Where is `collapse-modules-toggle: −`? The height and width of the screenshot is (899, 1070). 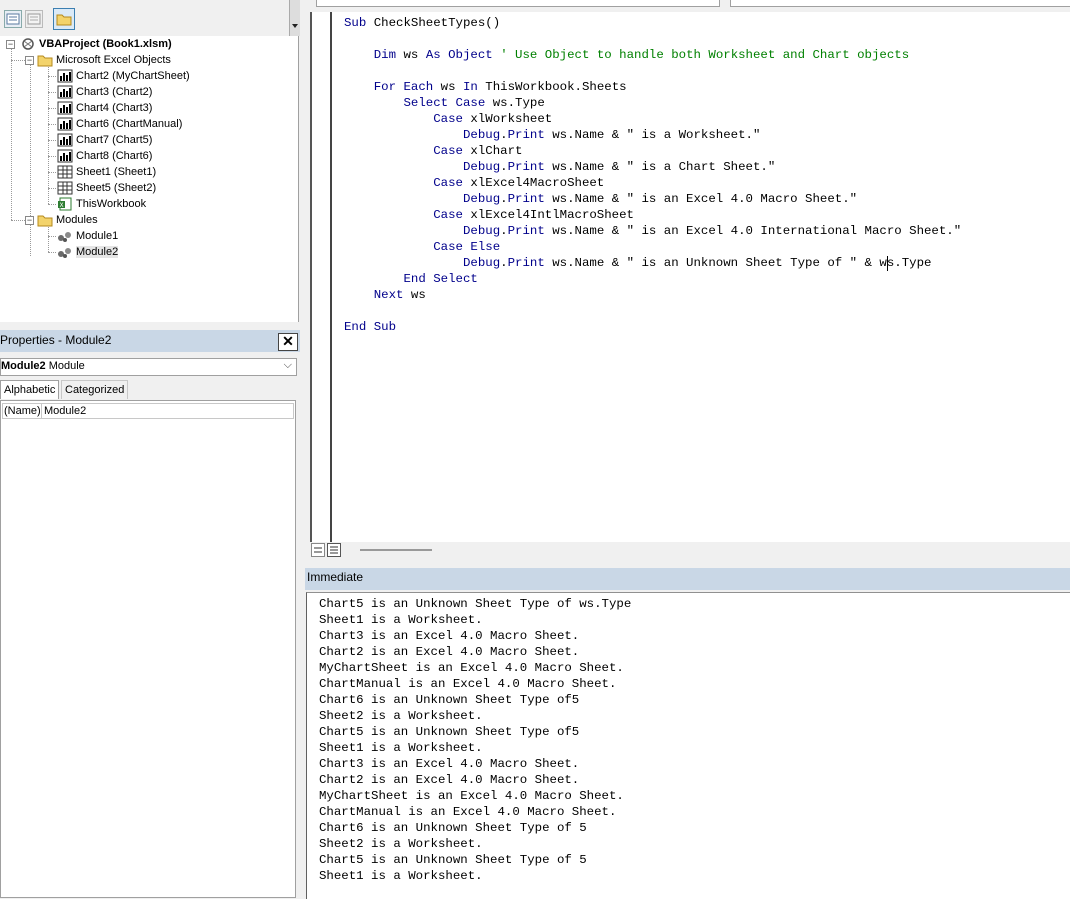 collapse-modules-toggle: − is located at coordinates (29, 220).